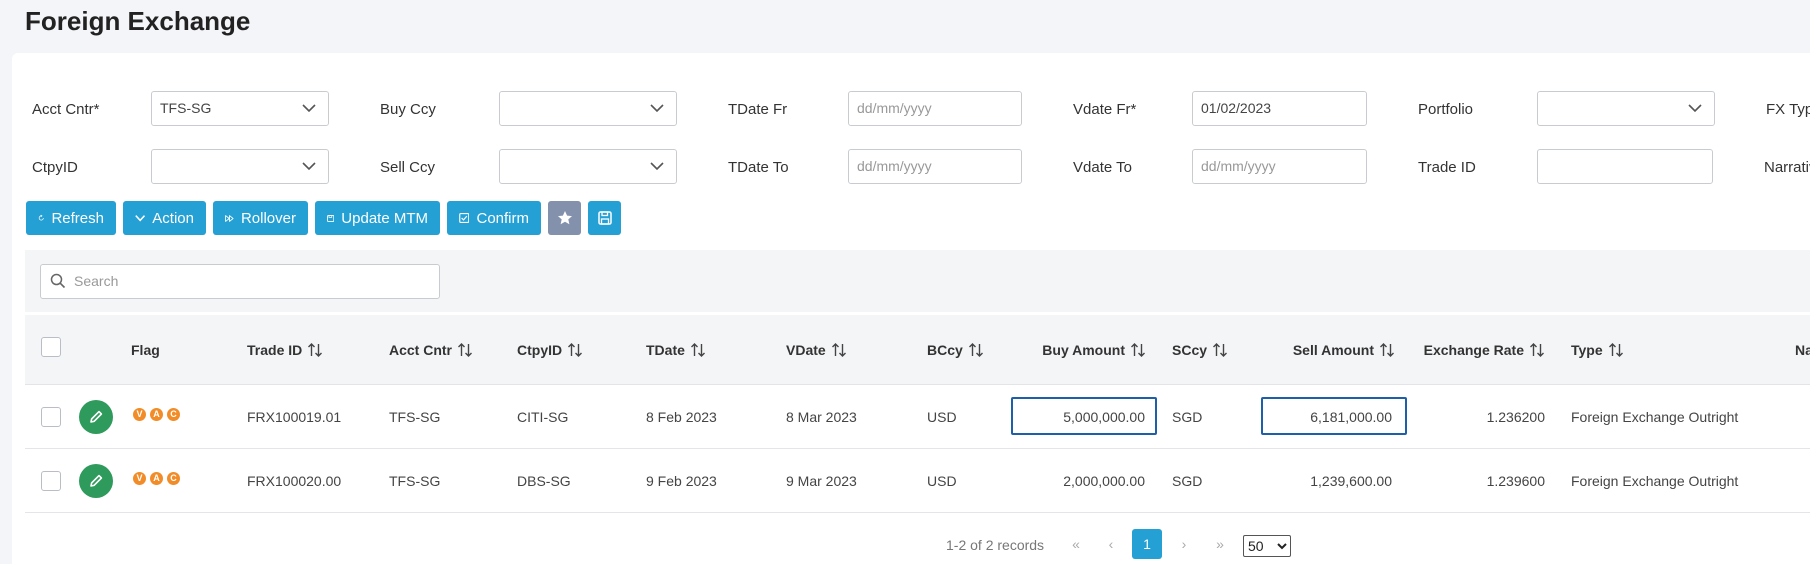 Image resolution: width=1810 pixels, height=564 pixels. I want to click on col-type-label: Type, so click(1587, 350).